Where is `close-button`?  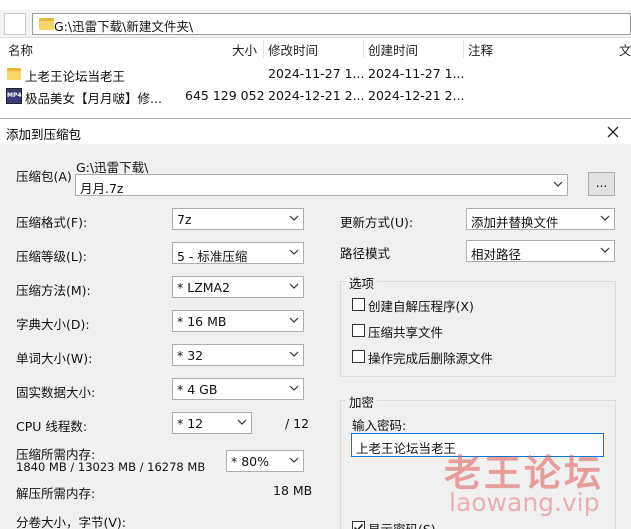 close-button is located at coordinates (613, 132).